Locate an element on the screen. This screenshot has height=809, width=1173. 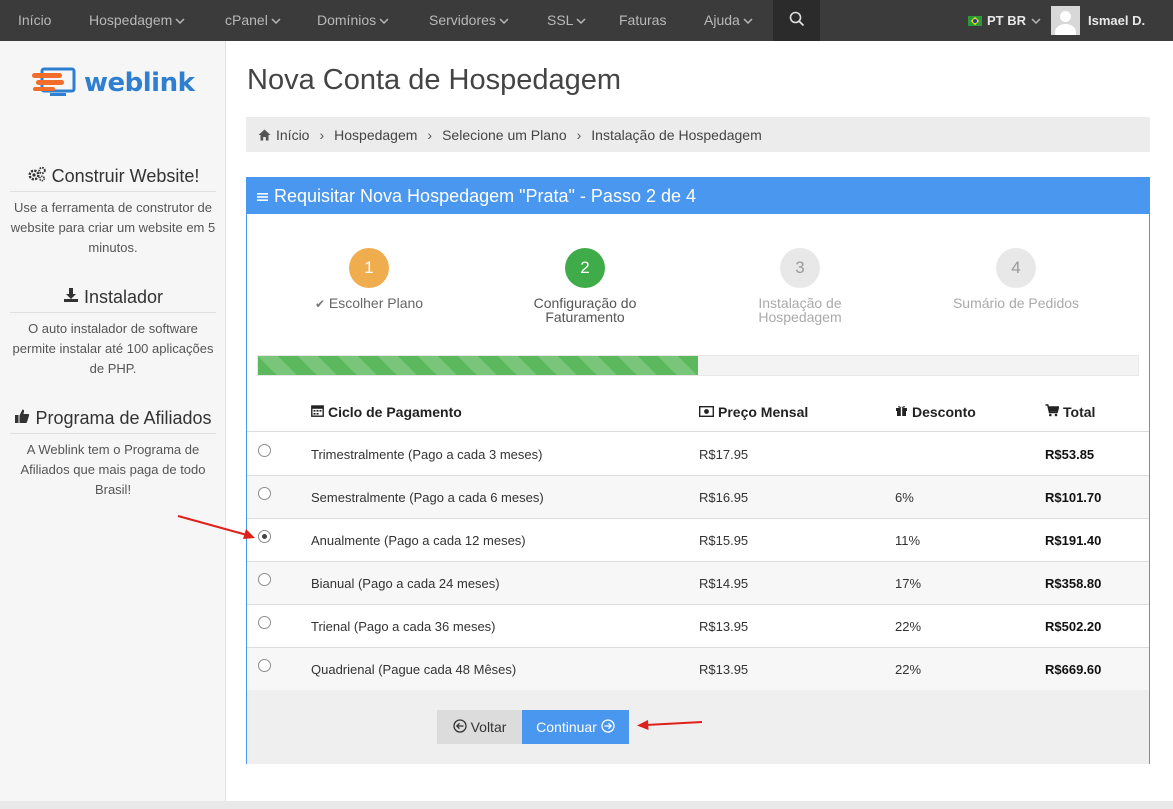
step-1: 1 ✔ Escolher Plano is located at coordinates (369, 279).